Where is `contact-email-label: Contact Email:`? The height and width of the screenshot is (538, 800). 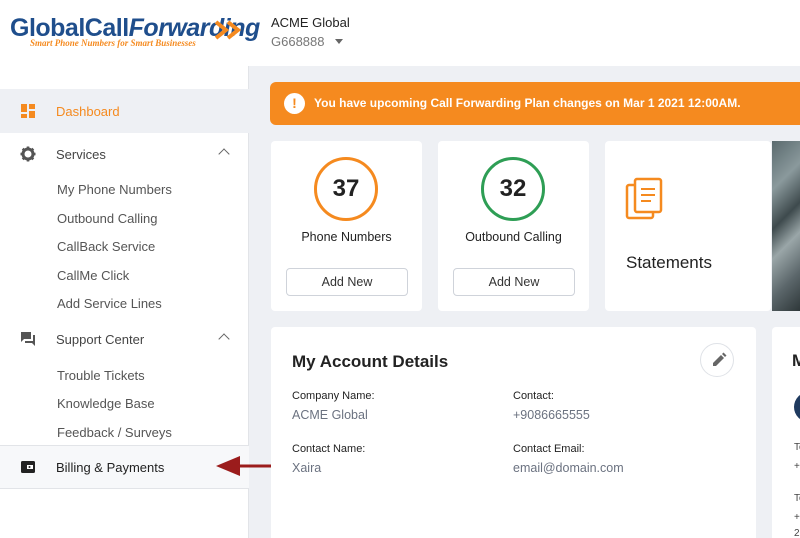
contact-email-label: Contact Email: is located at coordinates (549, 449).